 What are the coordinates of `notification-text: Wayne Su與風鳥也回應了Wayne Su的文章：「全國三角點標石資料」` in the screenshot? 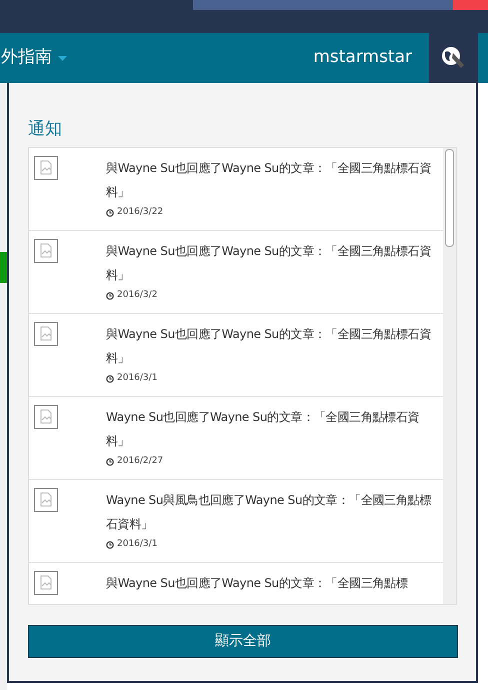 It's located at (269, 512).